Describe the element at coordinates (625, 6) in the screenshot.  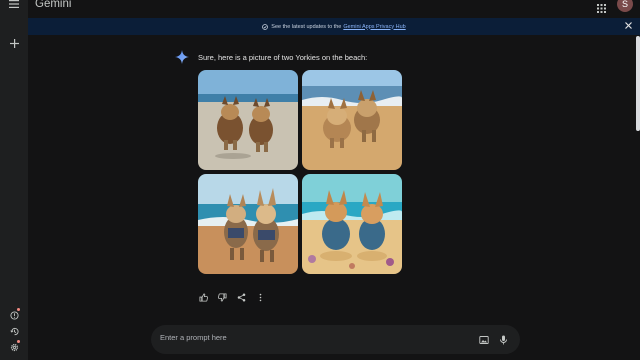
I see `avatar: S` at that location.